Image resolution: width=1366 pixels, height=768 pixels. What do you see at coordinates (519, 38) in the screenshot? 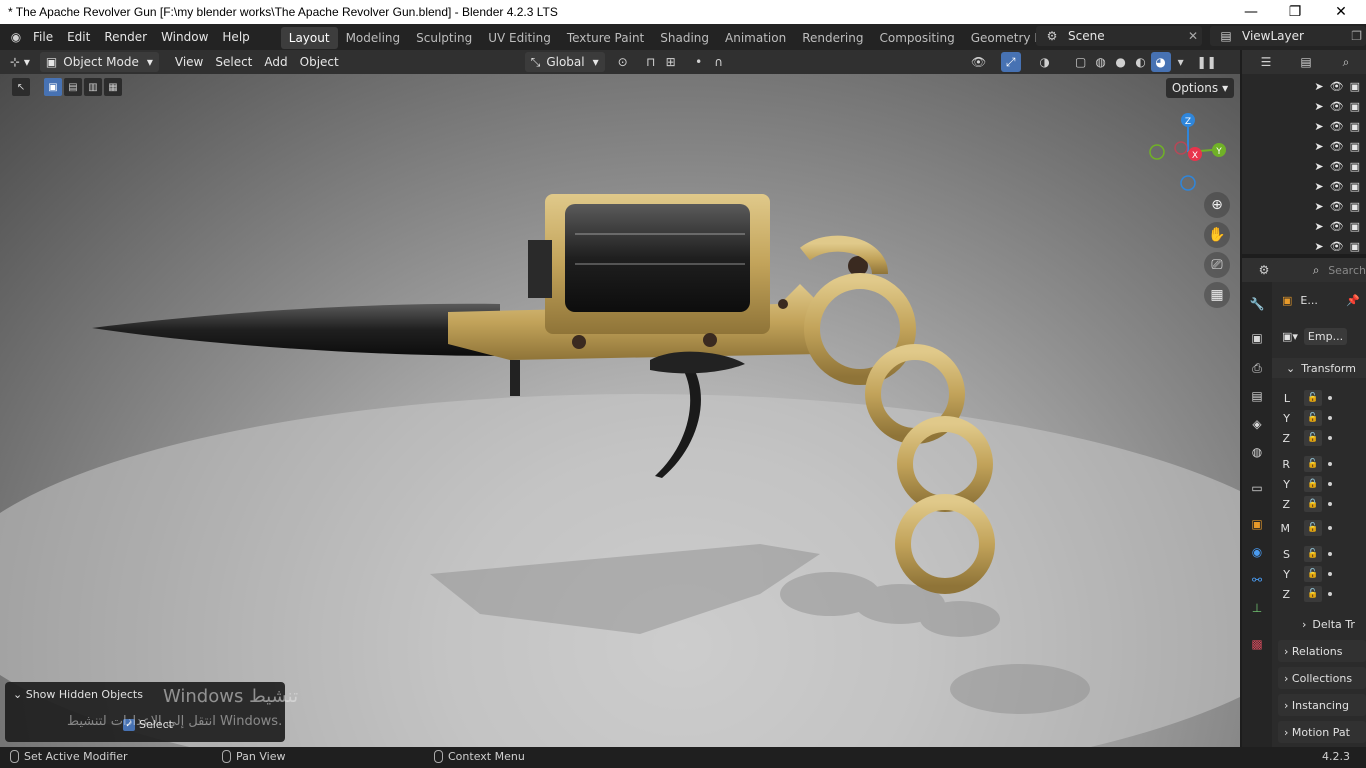
I see `tab-uv-editing: UV Editing` at bounding box center [519, 38].